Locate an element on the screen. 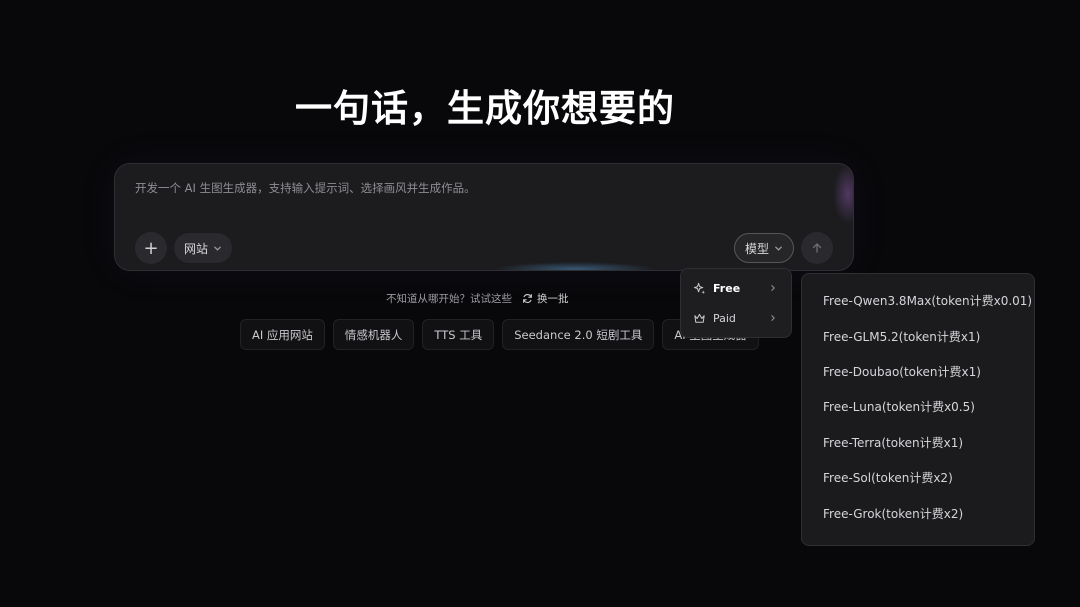 The width and height of the screenshot is (1080, 607). website-type-dropdown: 网站 is located at coordinates (203, 248).